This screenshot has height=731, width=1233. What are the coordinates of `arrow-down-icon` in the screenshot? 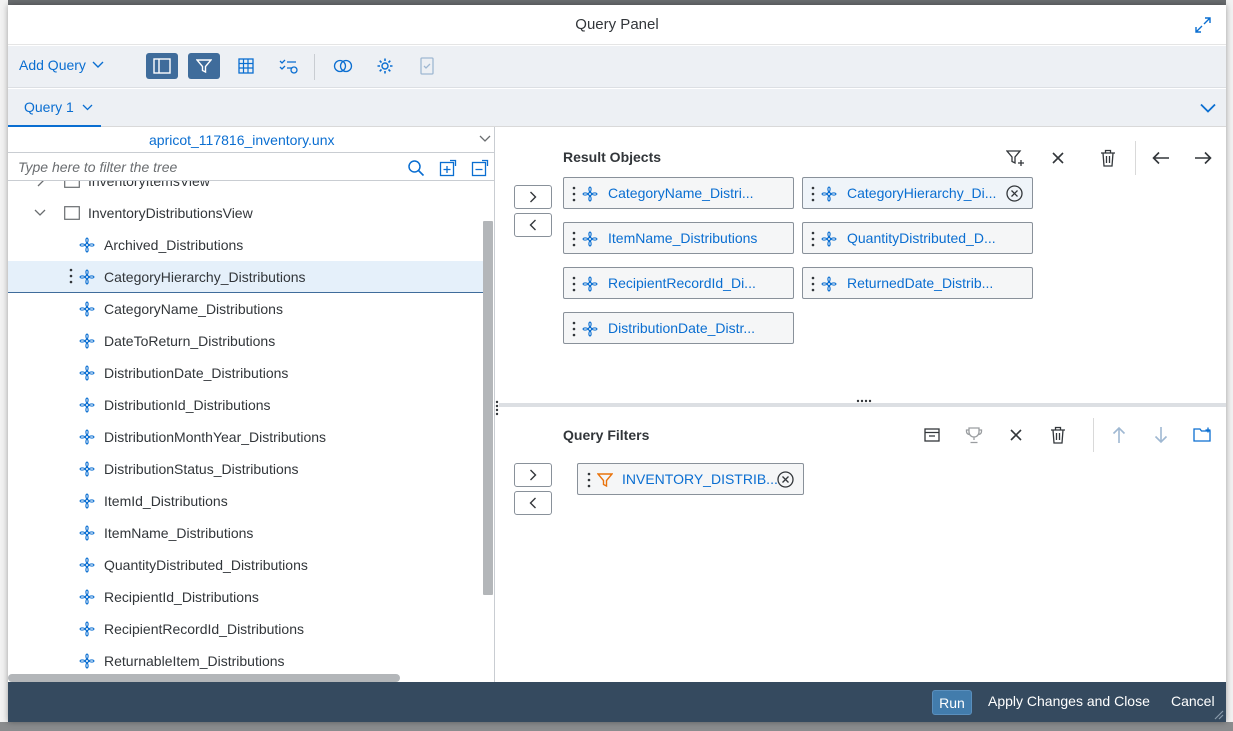 It's located at (1161, 435).